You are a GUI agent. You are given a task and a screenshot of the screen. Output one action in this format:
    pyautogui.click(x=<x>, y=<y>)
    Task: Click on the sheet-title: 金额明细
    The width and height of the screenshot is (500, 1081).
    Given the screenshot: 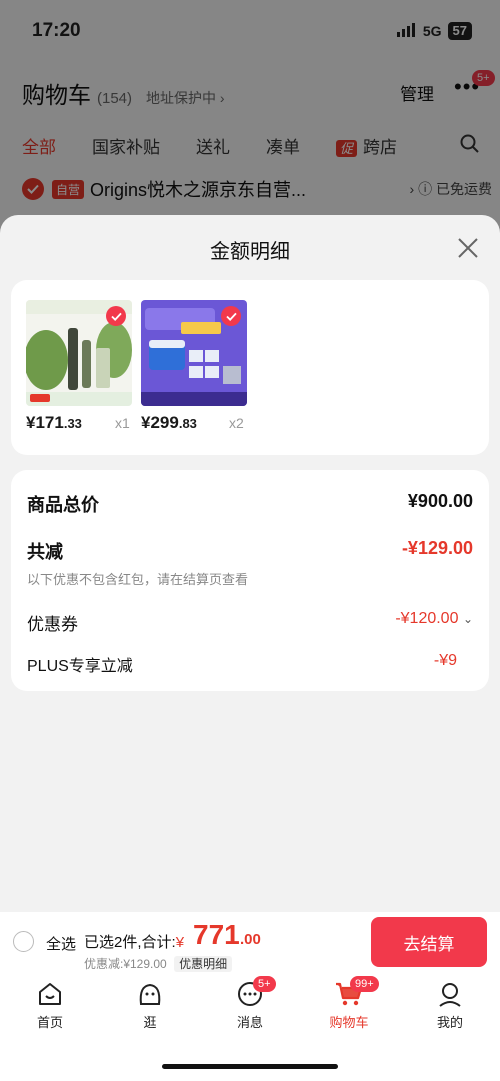 What is the action you would take?
    pyautogui.click(x=250, y=252)
    